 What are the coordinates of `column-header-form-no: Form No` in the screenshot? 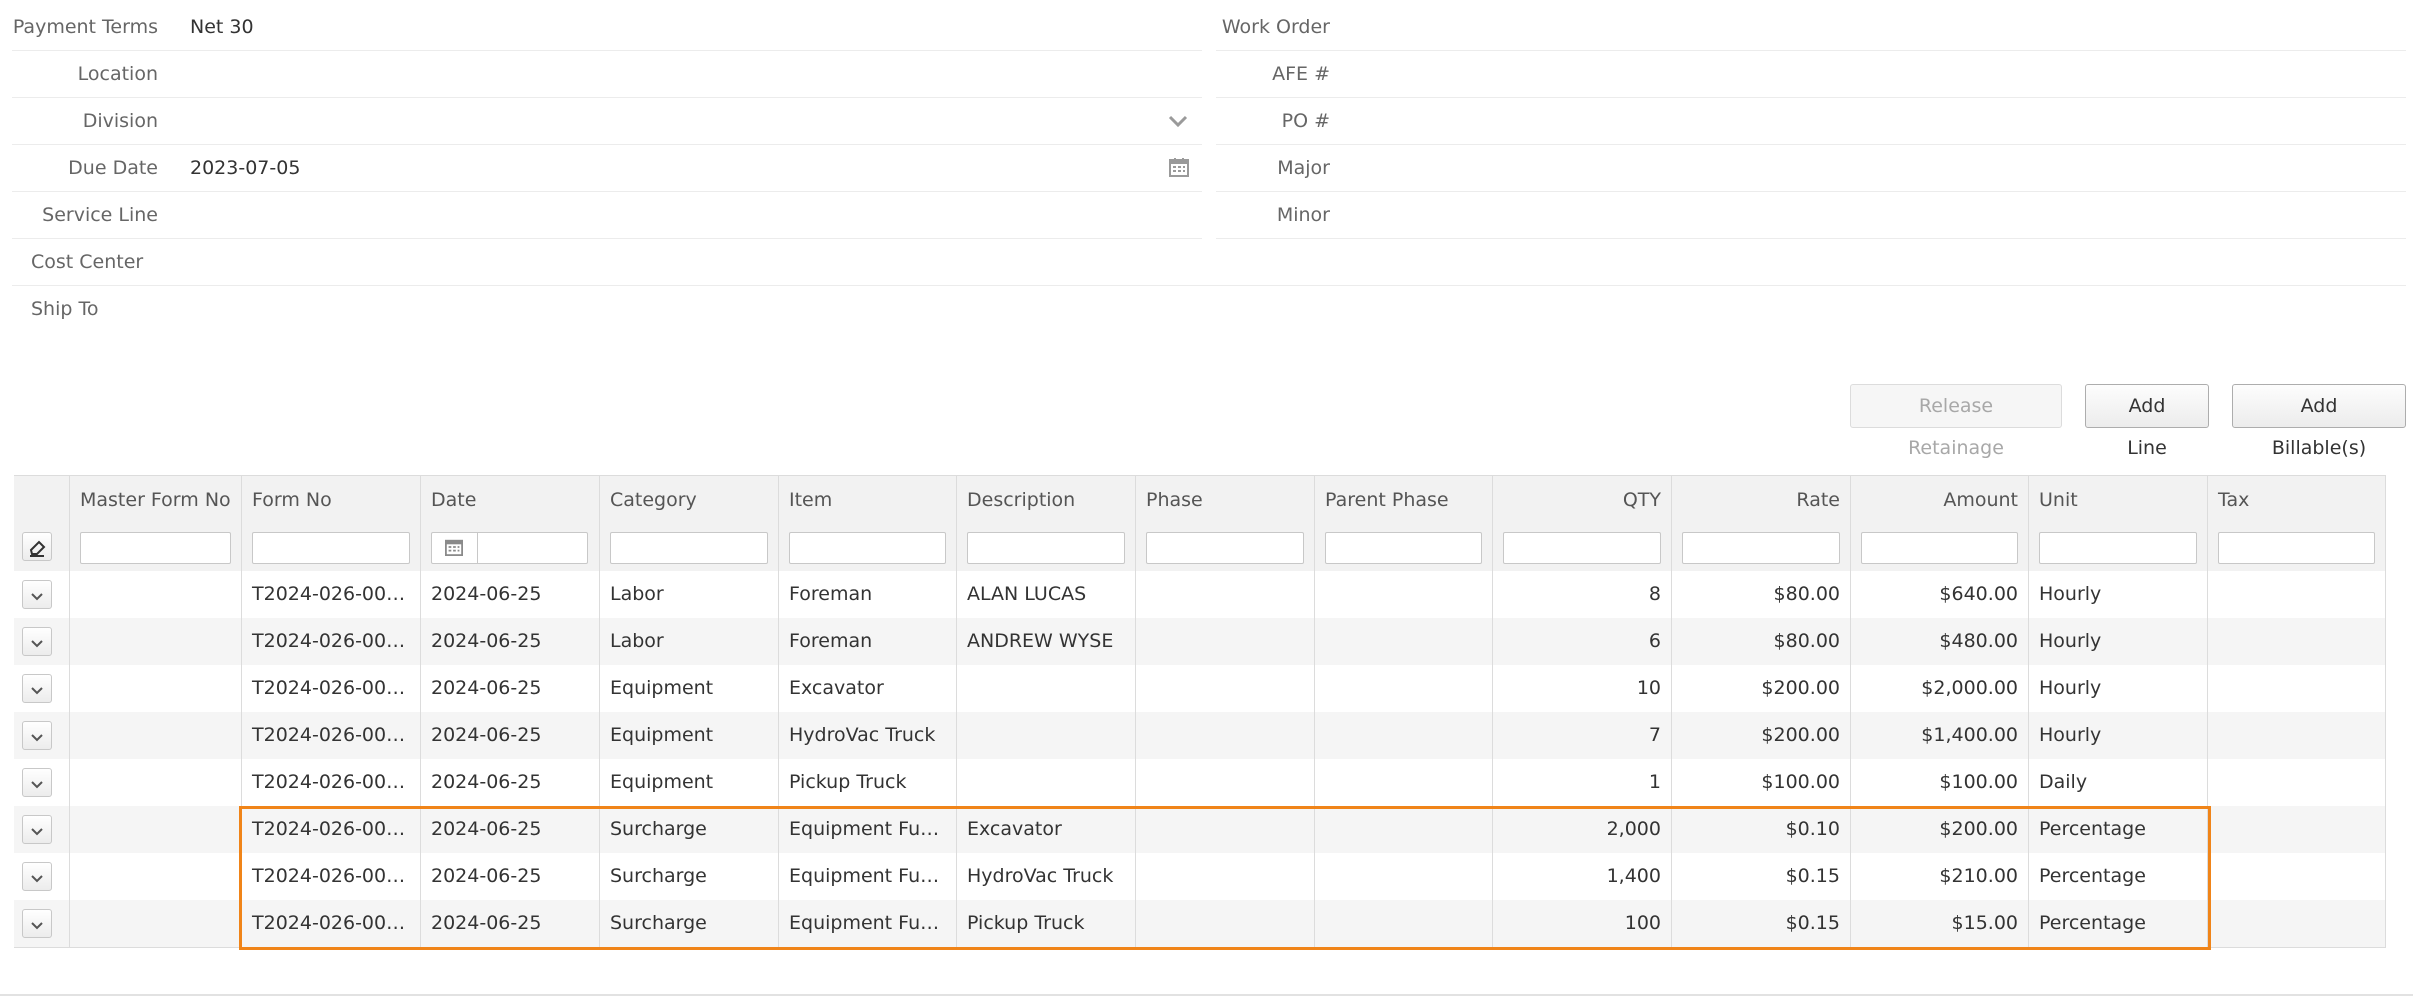 It's located at (331, 500).